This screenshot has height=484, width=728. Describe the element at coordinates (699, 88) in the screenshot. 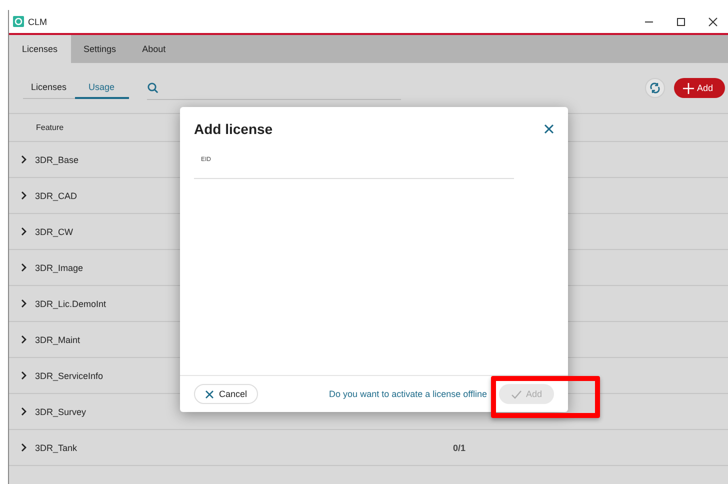

I see `add-button: Add` at that location.